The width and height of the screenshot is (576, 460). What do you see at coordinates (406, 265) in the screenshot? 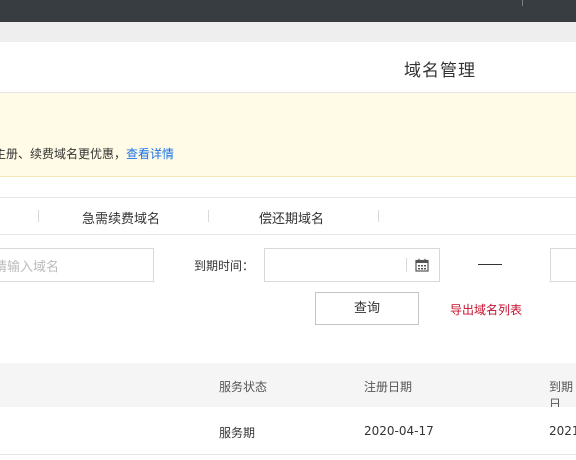
I see `date-input-divider` at bounding box center [406, 265].